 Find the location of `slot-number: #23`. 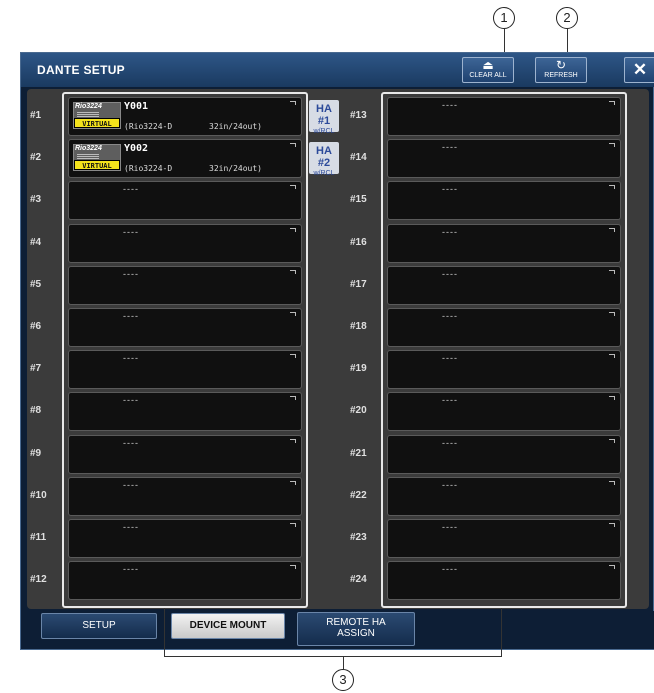

slot-number: #23 is located at coordinates (358, 537).